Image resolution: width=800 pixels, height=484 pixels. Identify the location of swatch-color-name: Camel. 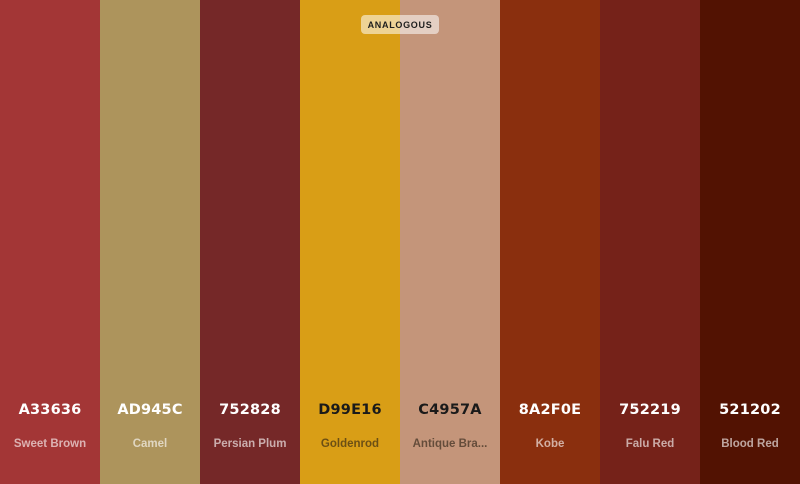
(150, 444).